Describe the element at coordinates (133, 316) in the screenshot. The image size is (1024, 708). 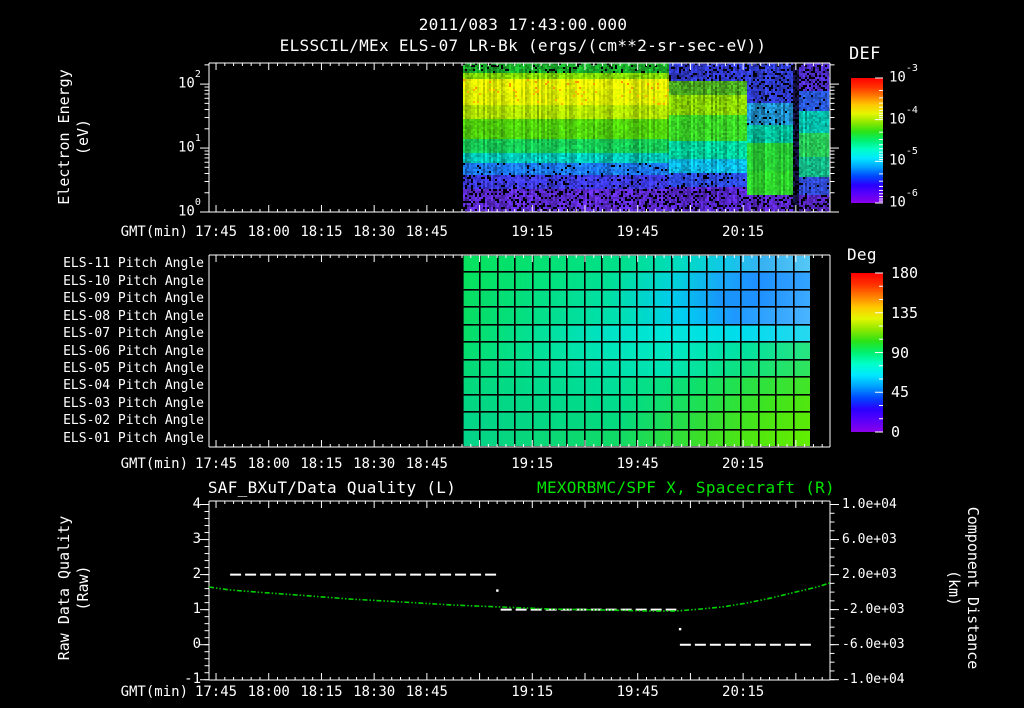
I see `tick-label: ELS-08 Pitch Angle` at that location.